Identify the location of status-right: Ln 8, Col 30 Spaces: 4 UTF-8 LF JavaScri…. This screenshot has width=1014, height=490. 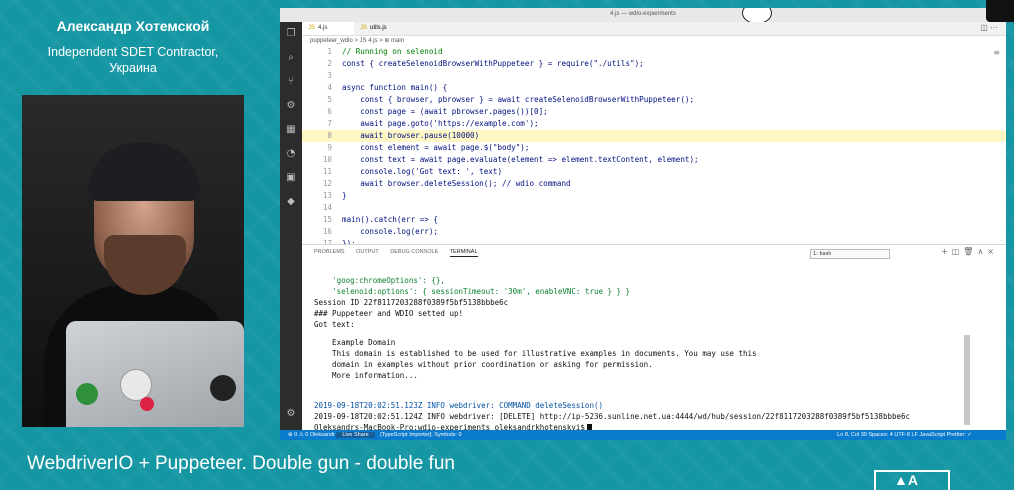
(904, 435).